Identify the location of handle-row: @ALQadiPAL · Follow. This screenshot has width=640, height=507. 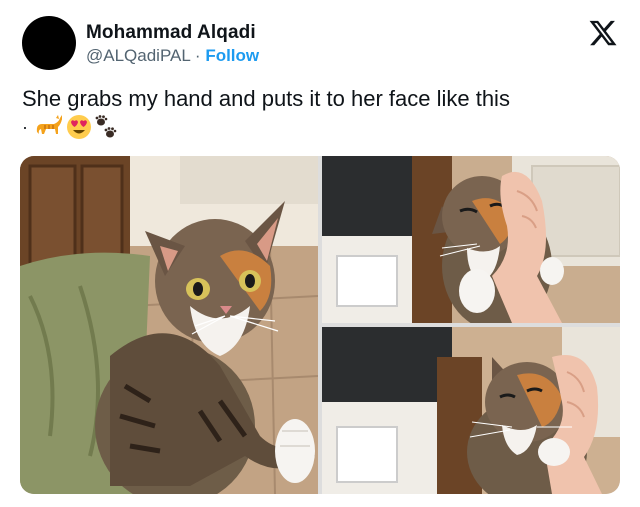
(172, 56).